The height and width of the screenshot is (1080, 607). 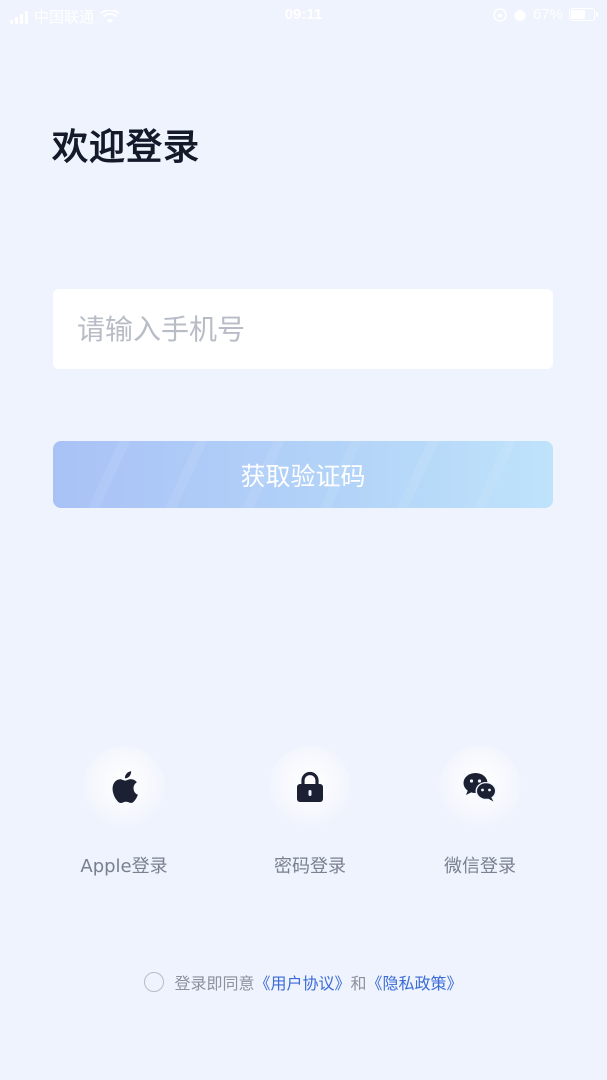 What do you see at coordinates (480, 866) in the screenshot?
I see `wechat-login-label: 微信登录` at bounding box center [480, 866].